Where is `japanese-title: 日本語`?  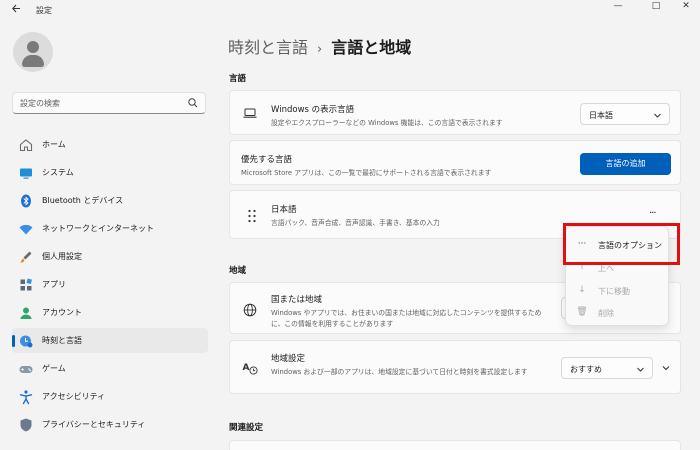
japanese-title: 日本語 is located at coordinates (284, 210).